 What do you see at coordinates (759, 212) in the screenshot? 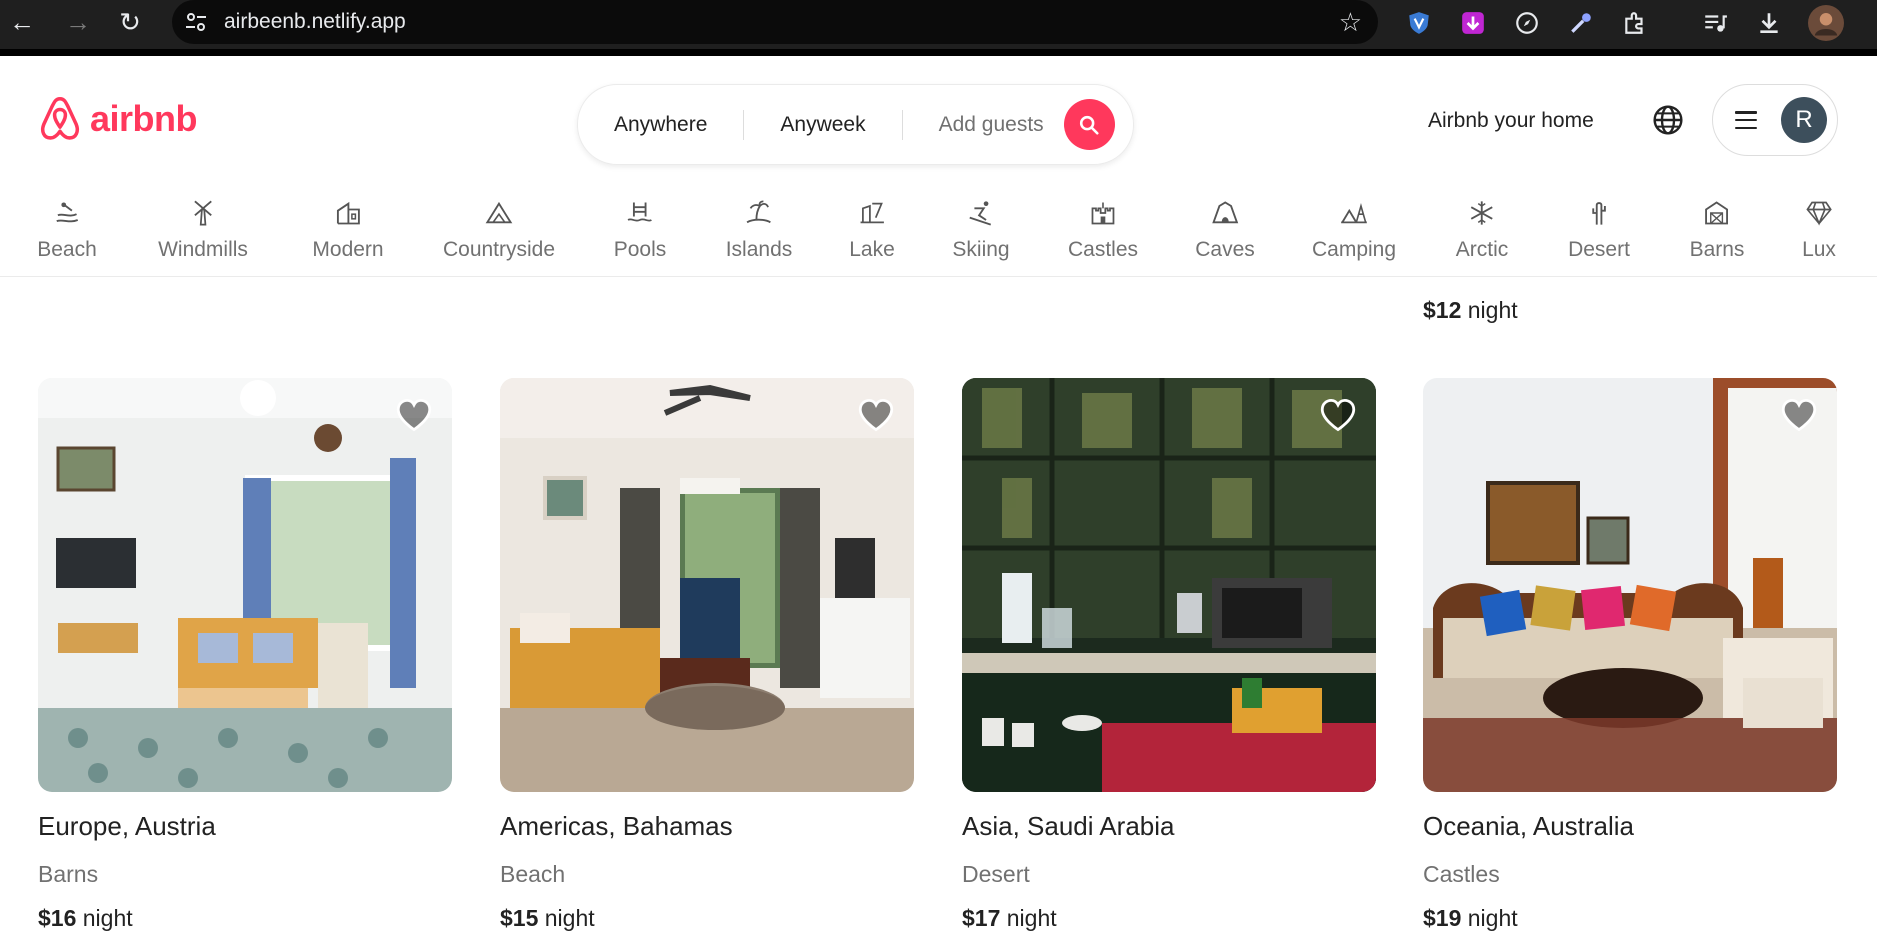
I see `island-icon` at bounding box center [759, 212].